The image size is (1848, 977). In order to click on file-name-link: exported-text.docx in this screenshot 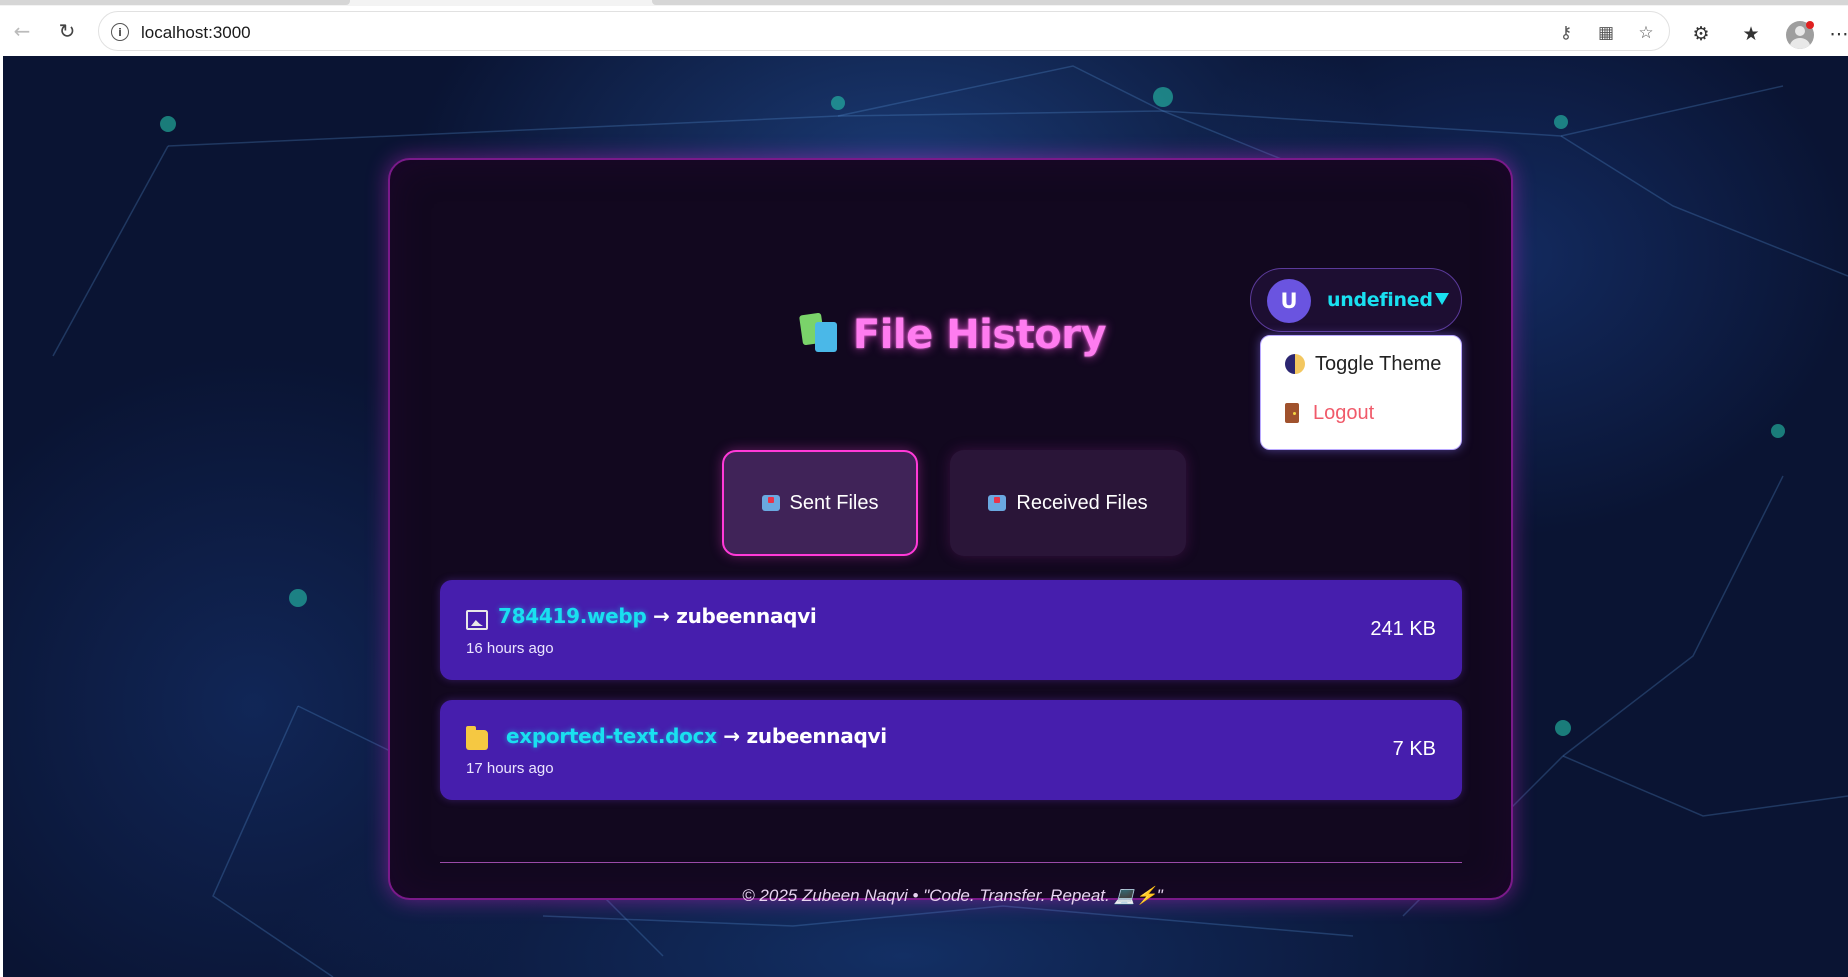, I will do `click(611, 736)`.